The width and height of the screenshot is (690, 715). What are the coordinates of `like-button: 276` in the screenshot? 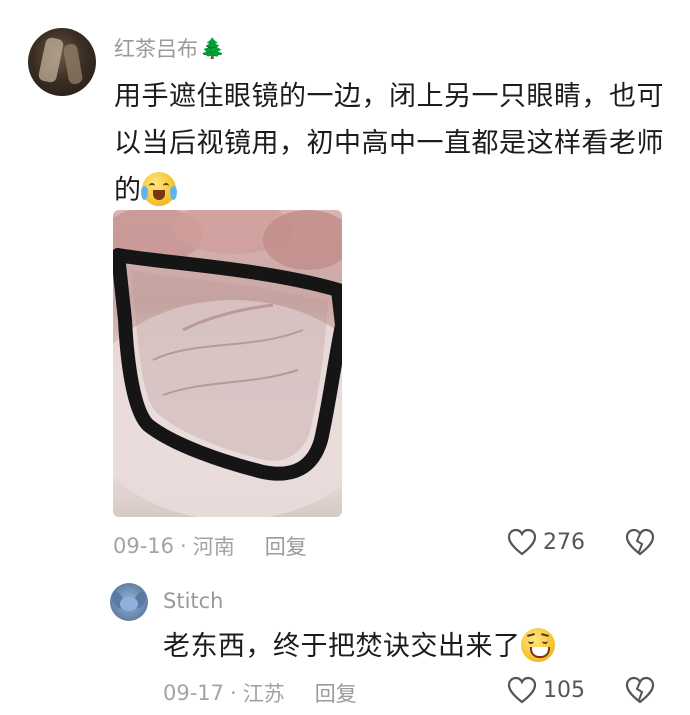 It's located at (546, 542).